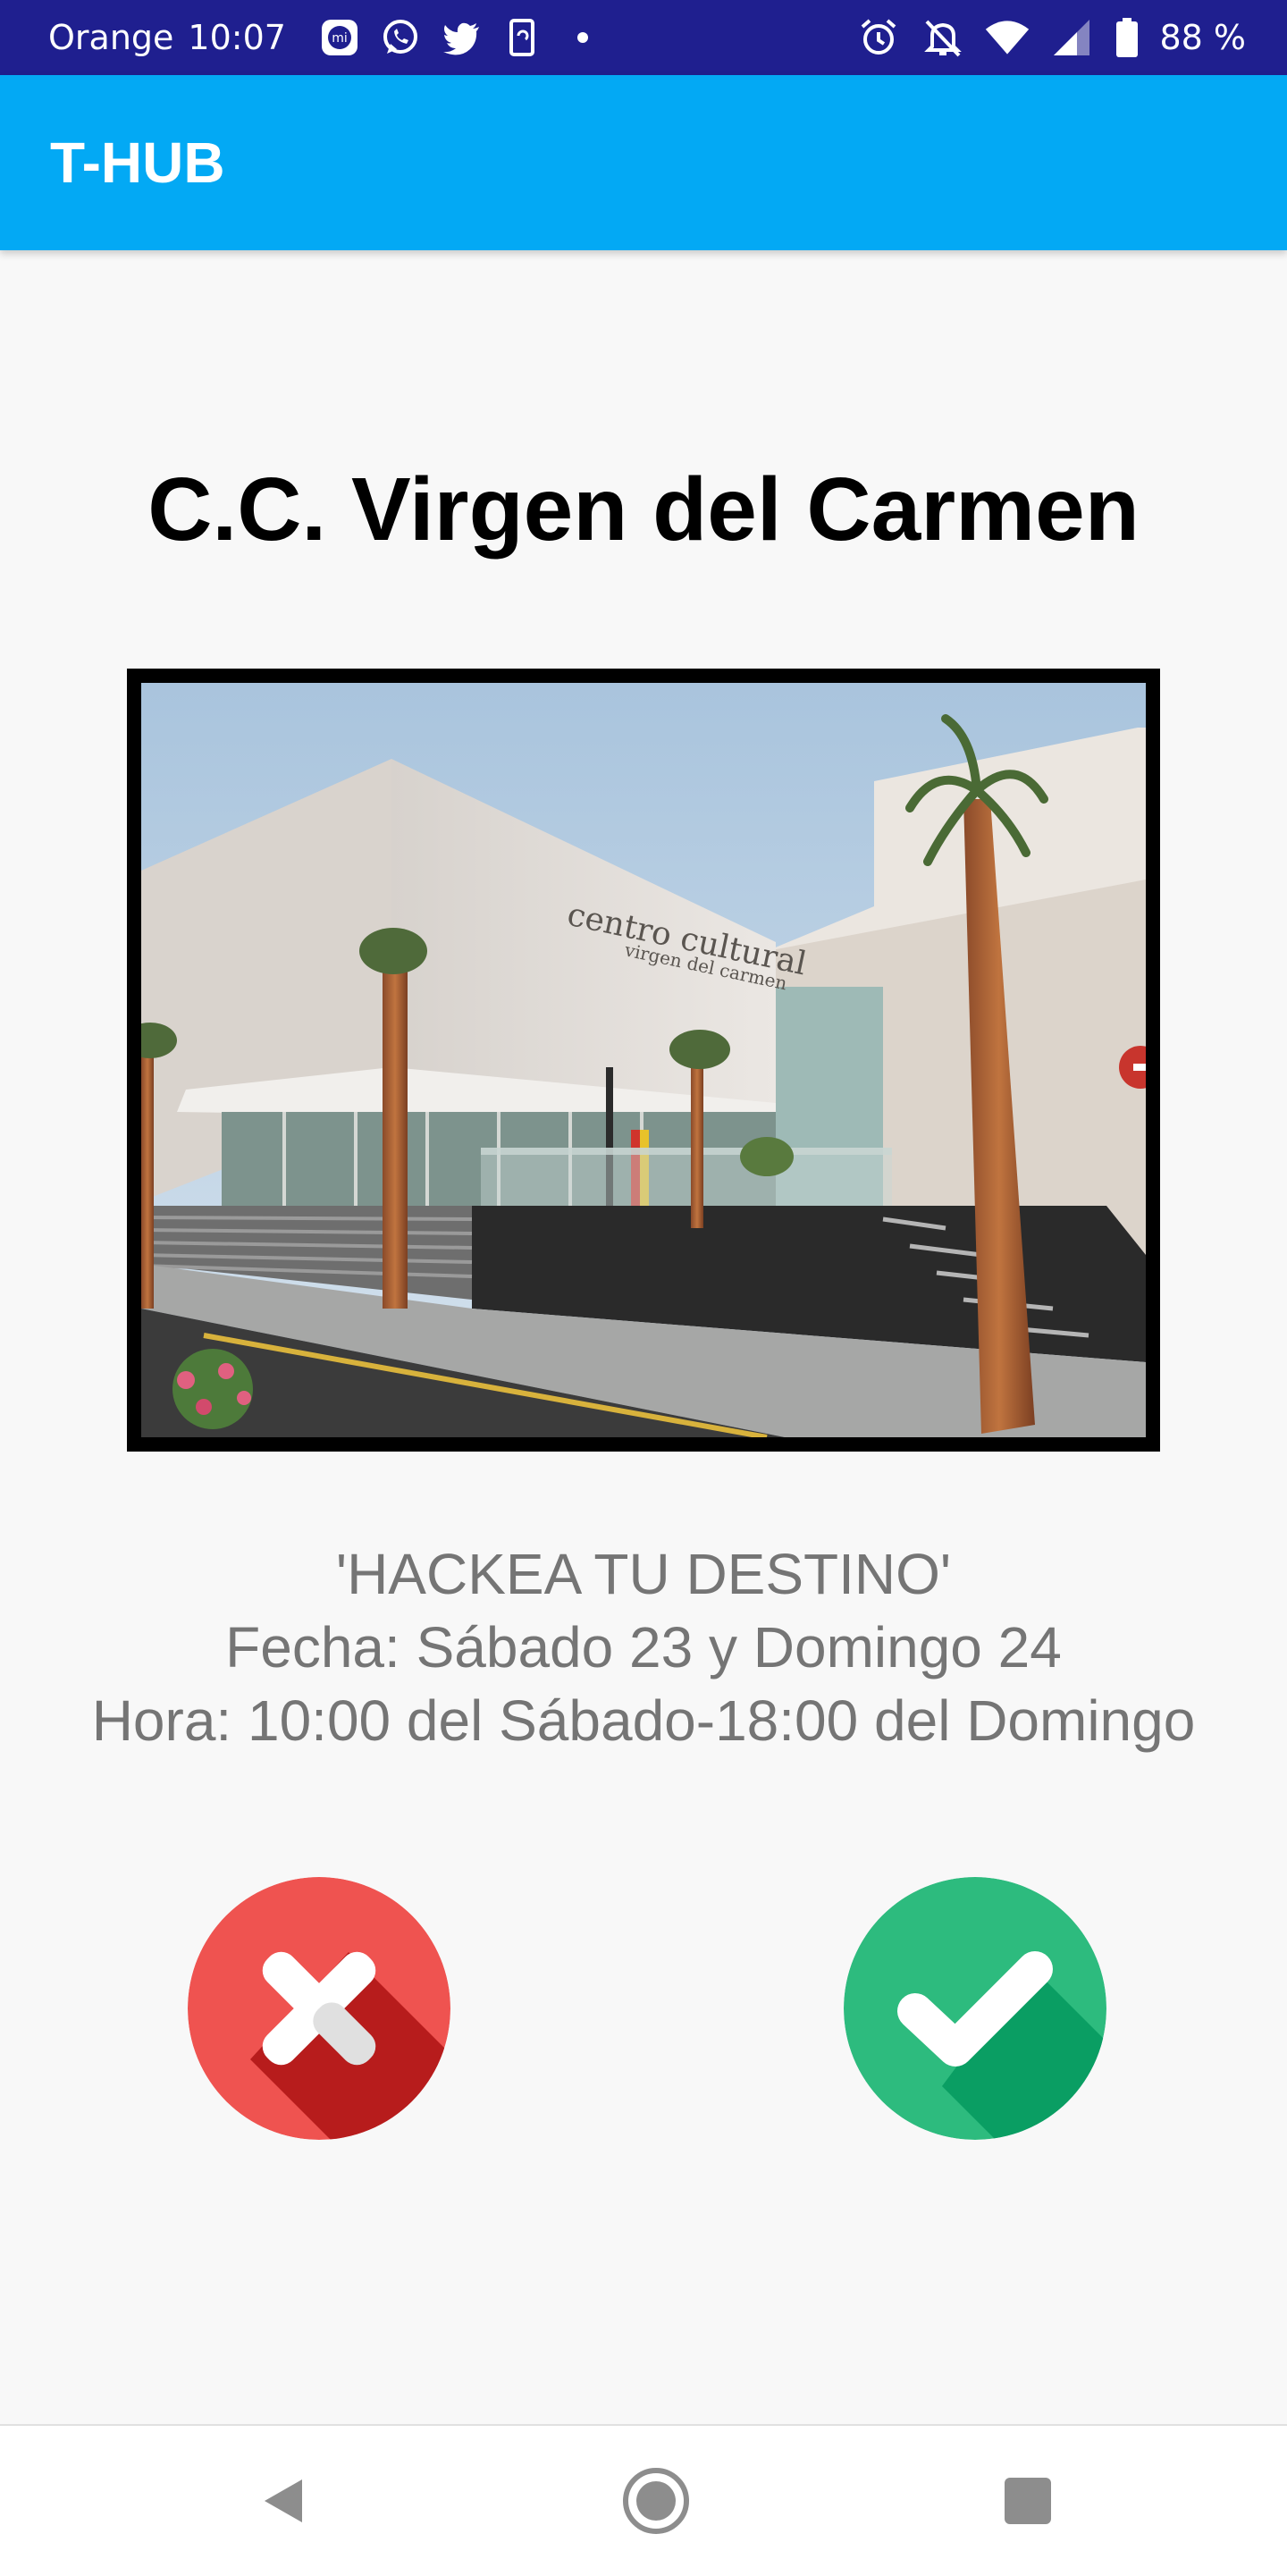 This screenshot has width=1287, height=2576. What do you see at coordinates (643, 37) in the screenshot?
I see `status-bar: Orange 10:07 mi 88 %` at bounding box center [643, 37].